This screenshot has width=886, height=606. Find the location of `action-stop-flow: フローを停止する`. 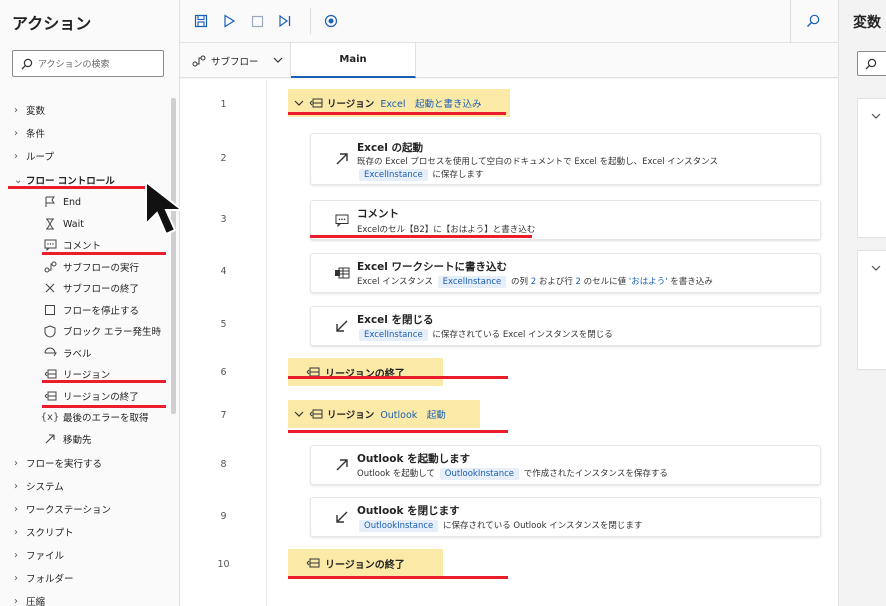

action-stop-flow: フローを停止する is located at coordinates (90, 310).